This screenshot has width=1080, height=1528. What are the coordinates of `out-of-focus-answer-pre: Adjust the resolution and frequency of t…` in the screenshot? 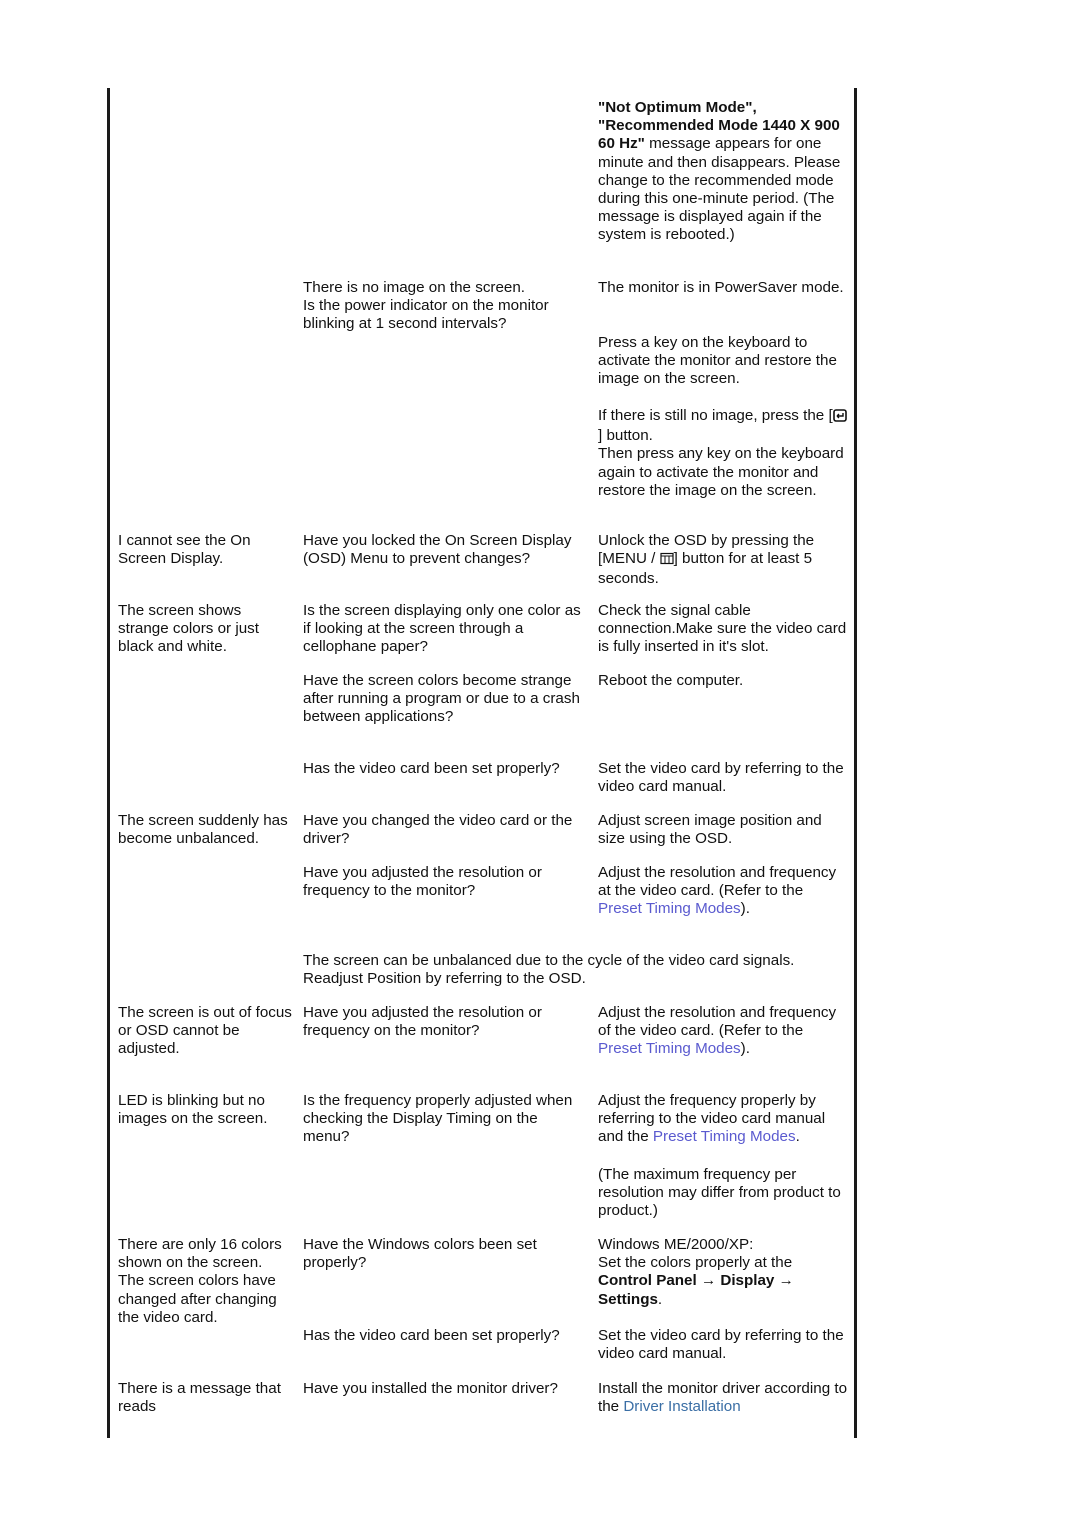 It's located at (717, 1022).